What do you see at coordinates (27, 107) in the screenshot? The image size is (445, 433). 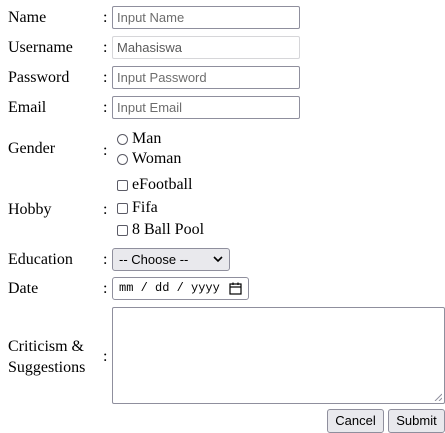 I see `email-label: Email` at bounding box center [27, 107].